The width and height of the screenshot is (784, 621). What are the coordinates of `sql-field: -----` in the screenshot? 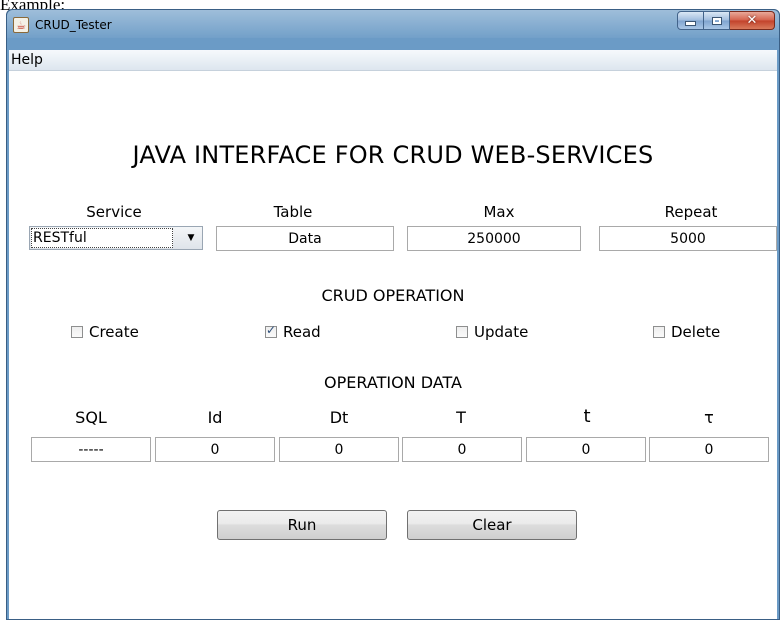 It's located at (91, 449).